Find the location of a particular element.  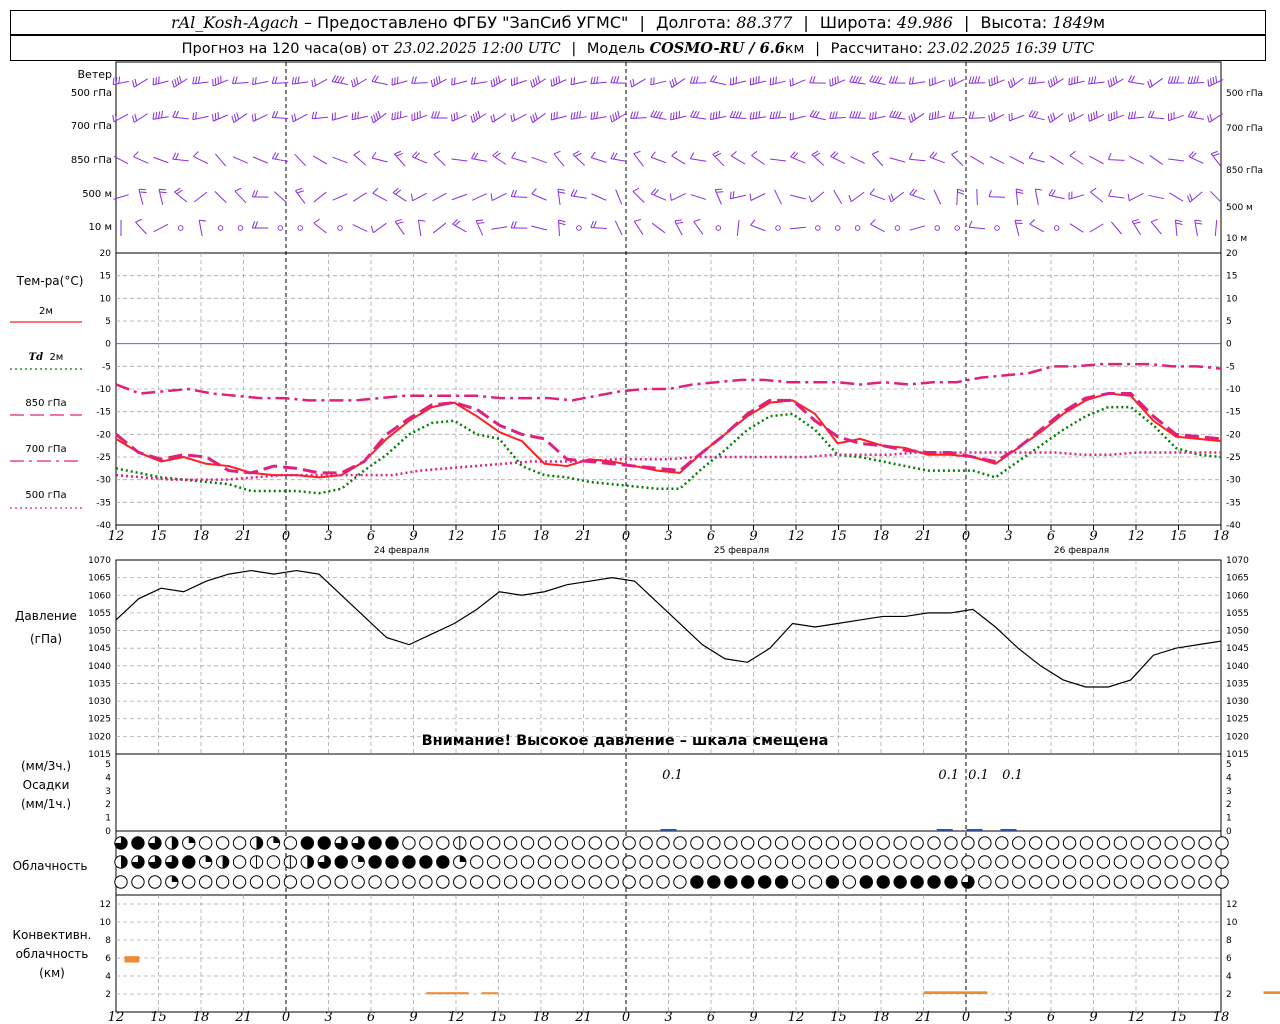

cloud-cover-fill is located at coordinates (175, 878).